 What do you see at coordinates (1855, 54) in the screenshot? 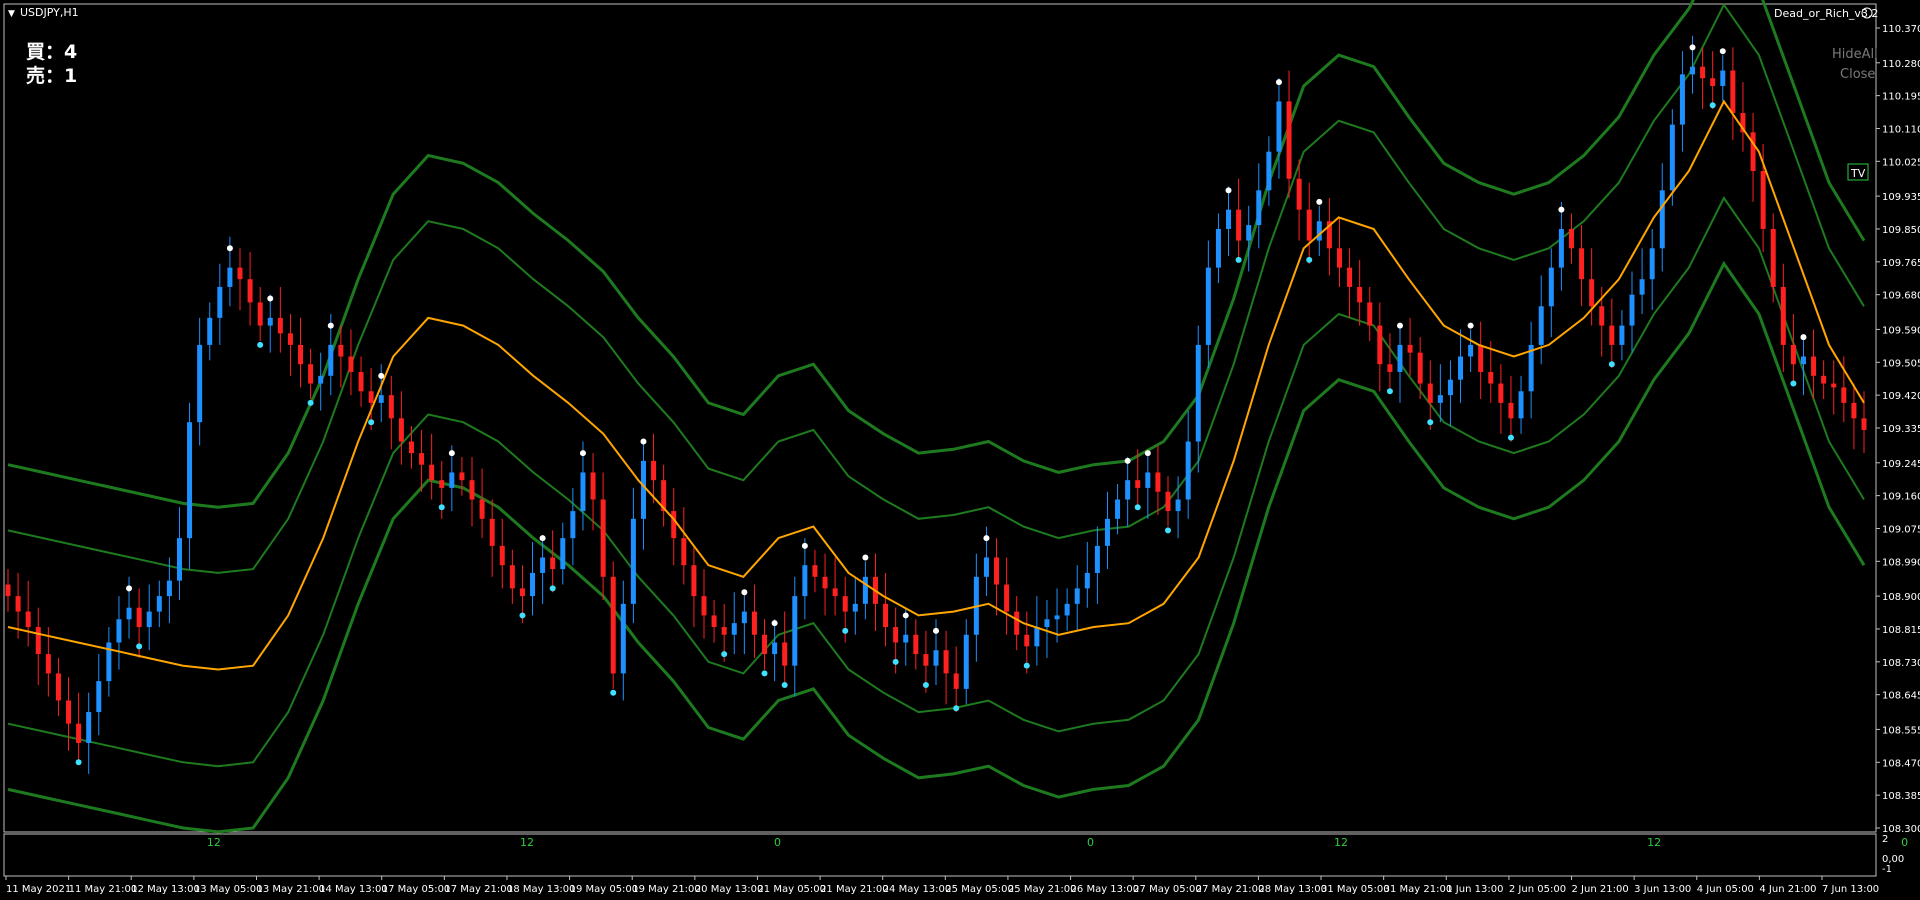
I see `hide-all-button: HideAll` at bounding box center [1855, 54].